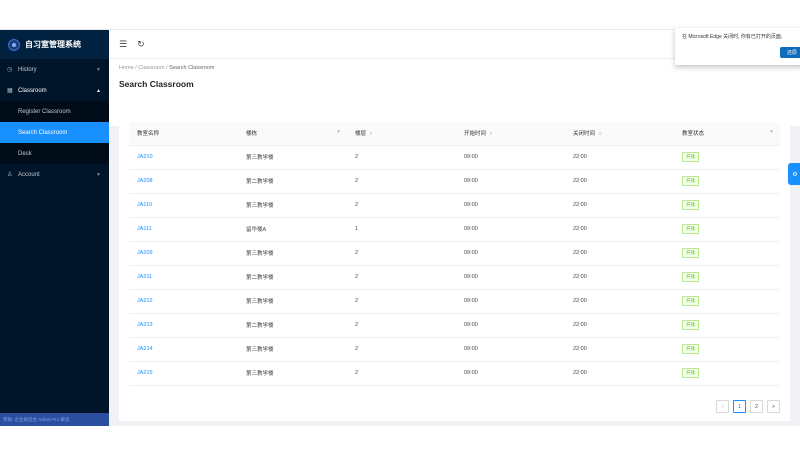  I want to click on table-header-row: 教室名称 楼栋 ▼ 楼层 ⇕ 开始时间 ⇕ 关闭时间 ⇕ 教室状态 ▼, so click(454, 134).